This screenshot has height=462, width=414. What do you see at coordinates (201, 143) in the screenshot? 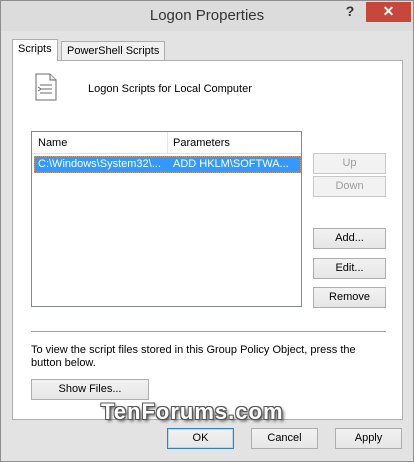
I see `column-header-parameters: Parameters` at bounding box center [201, 143].